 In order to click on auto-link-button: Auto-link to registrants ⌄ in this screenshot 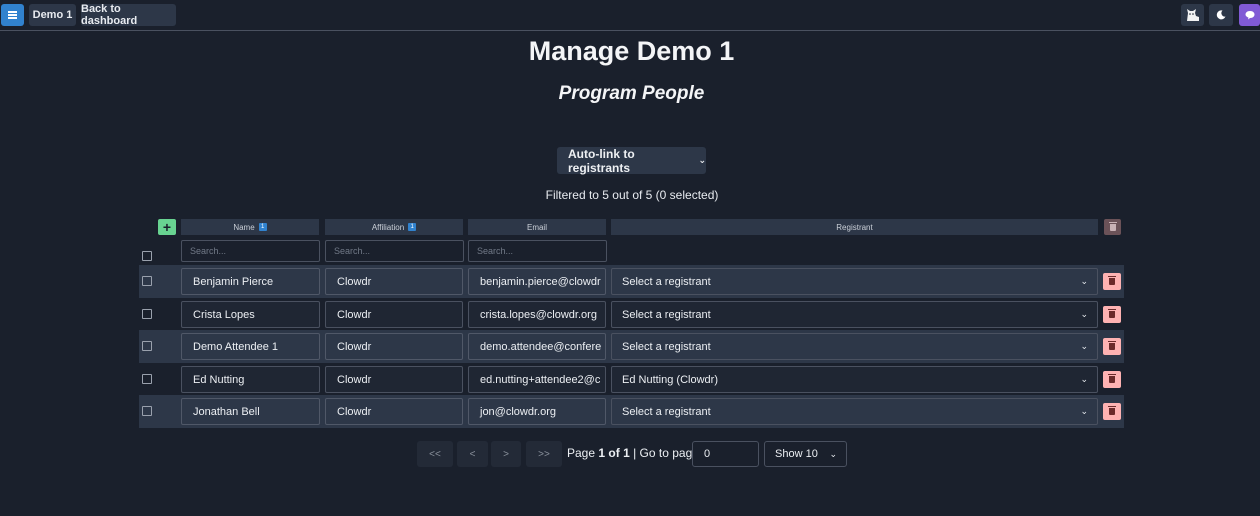, I will do `click(631, 160)`.